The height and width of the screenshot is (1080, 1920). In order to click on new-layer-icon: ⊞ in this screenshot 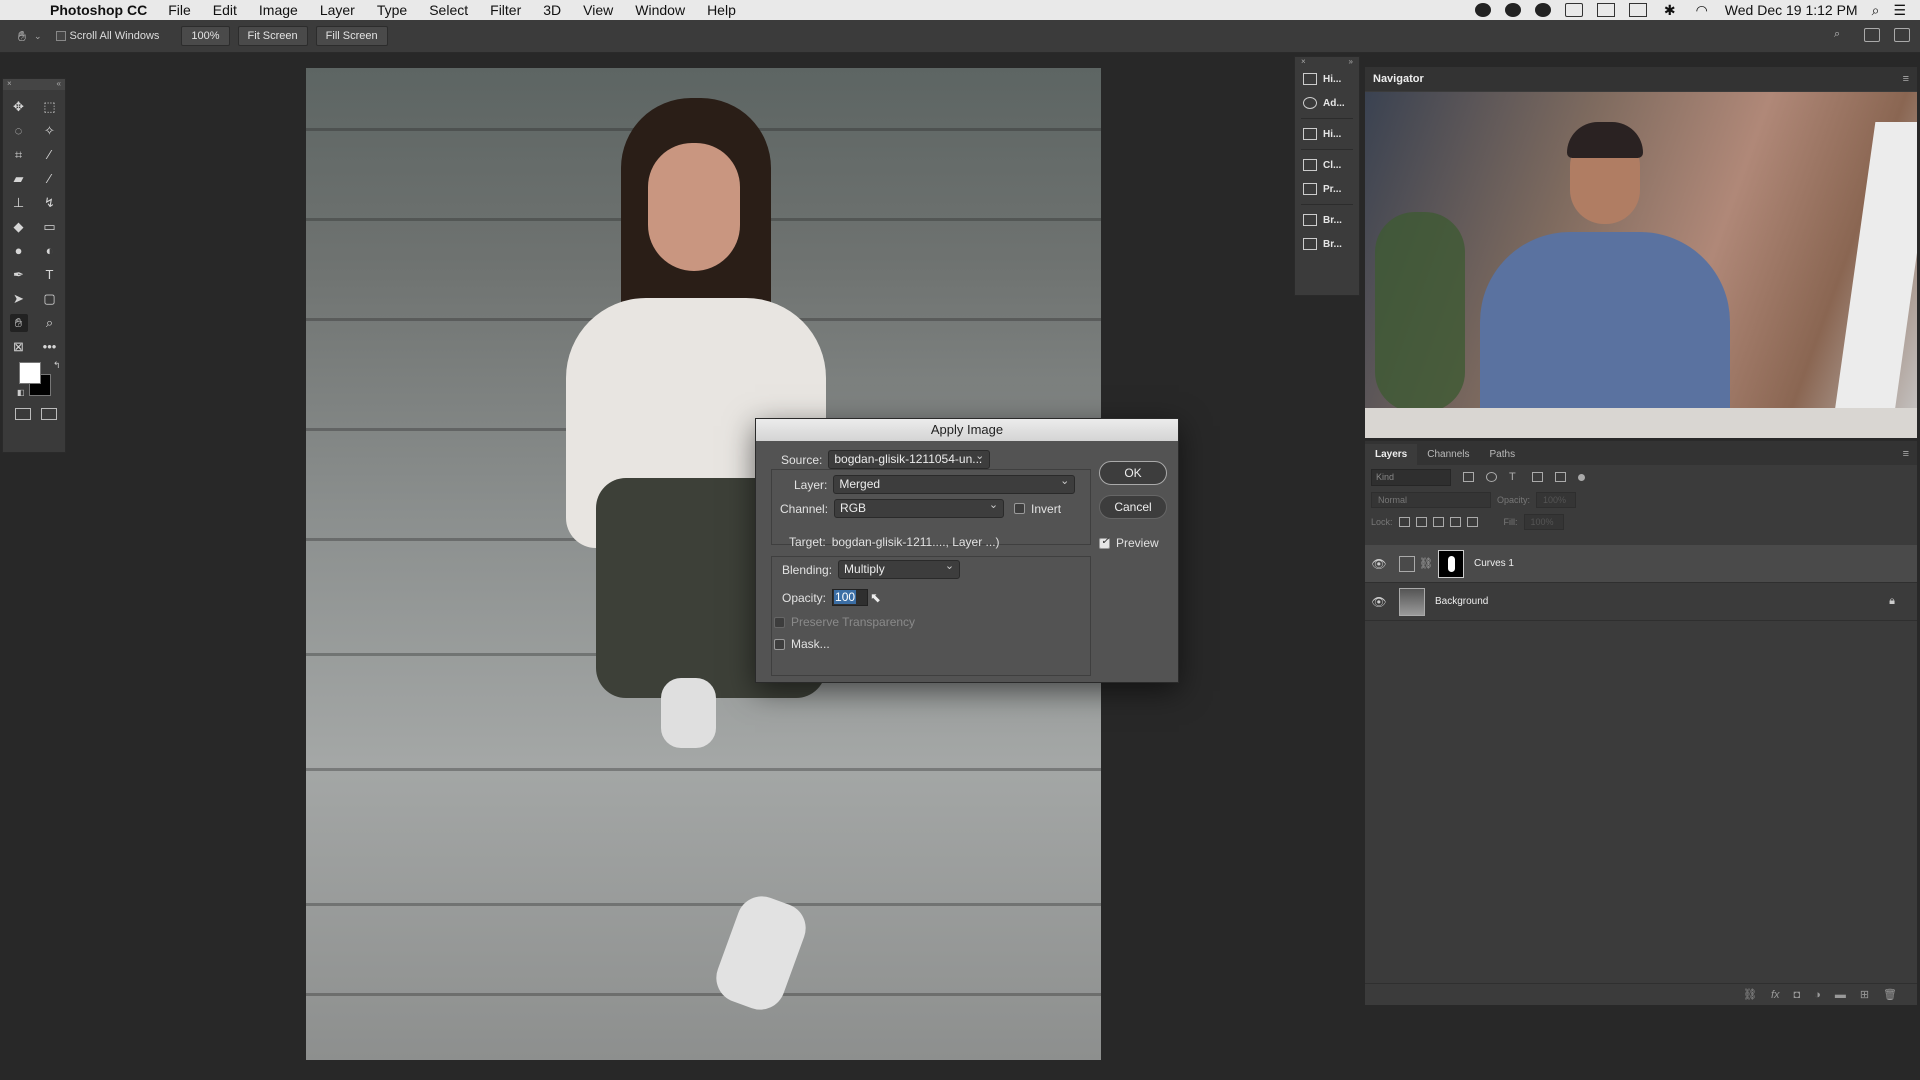, I will do `click(1864, 994)`.